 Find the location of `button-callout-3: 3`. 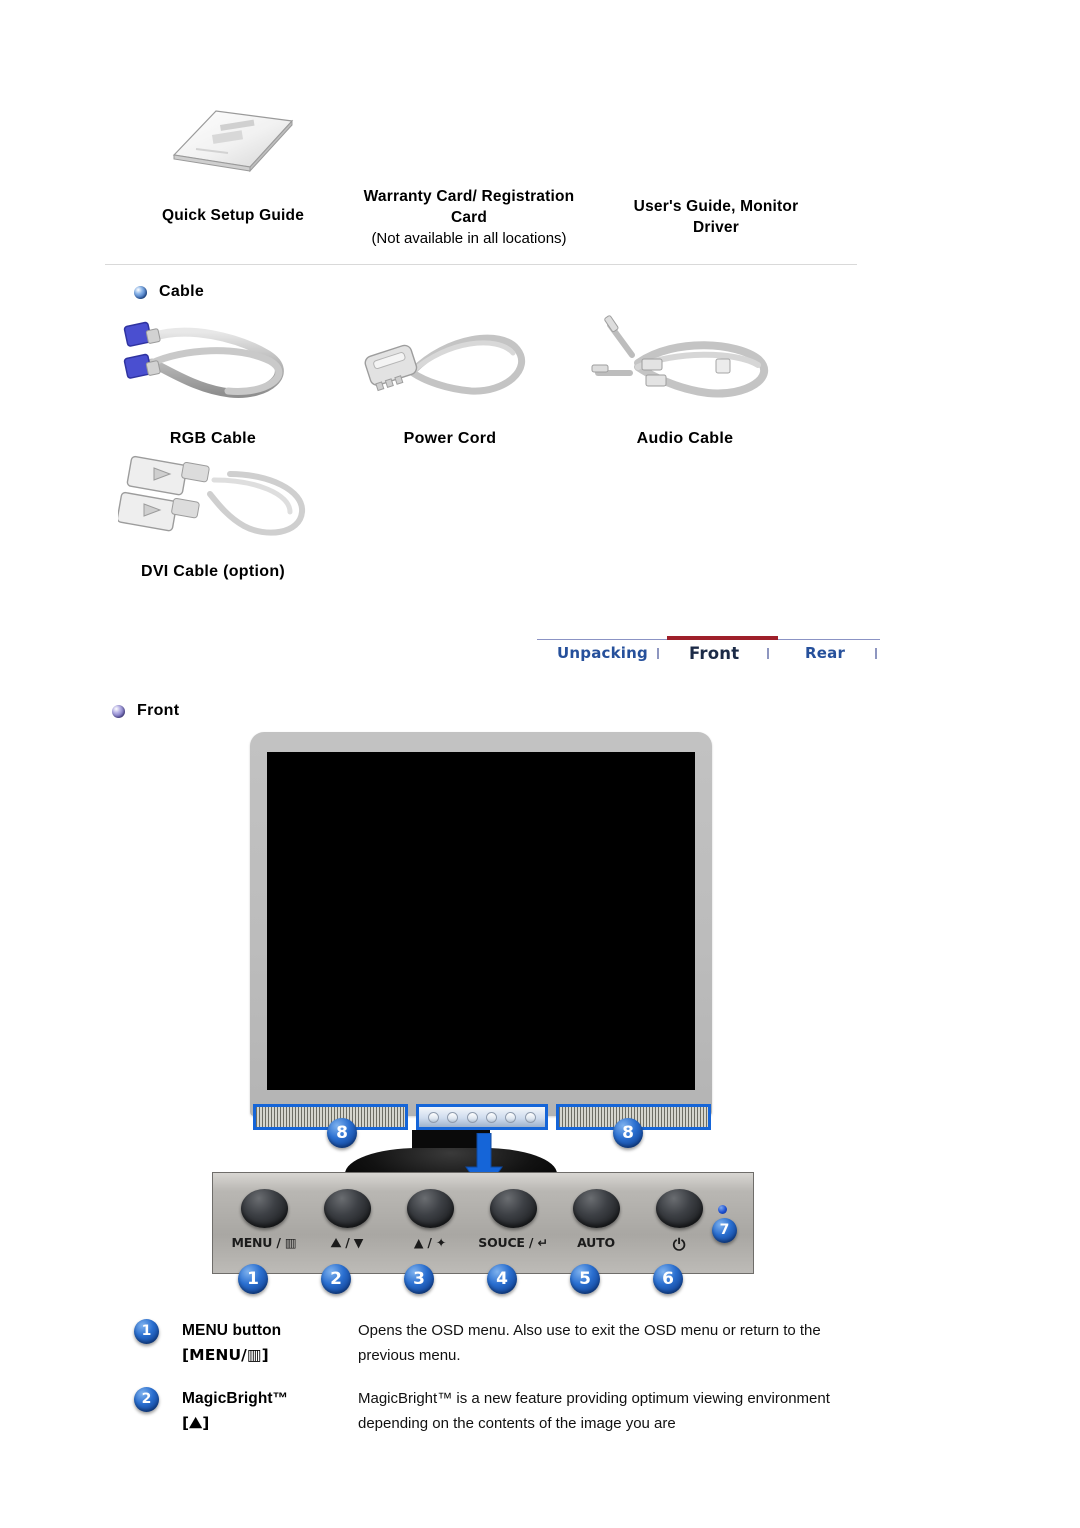

button-callout-3: 3 is located at coordinates (419, 1279).